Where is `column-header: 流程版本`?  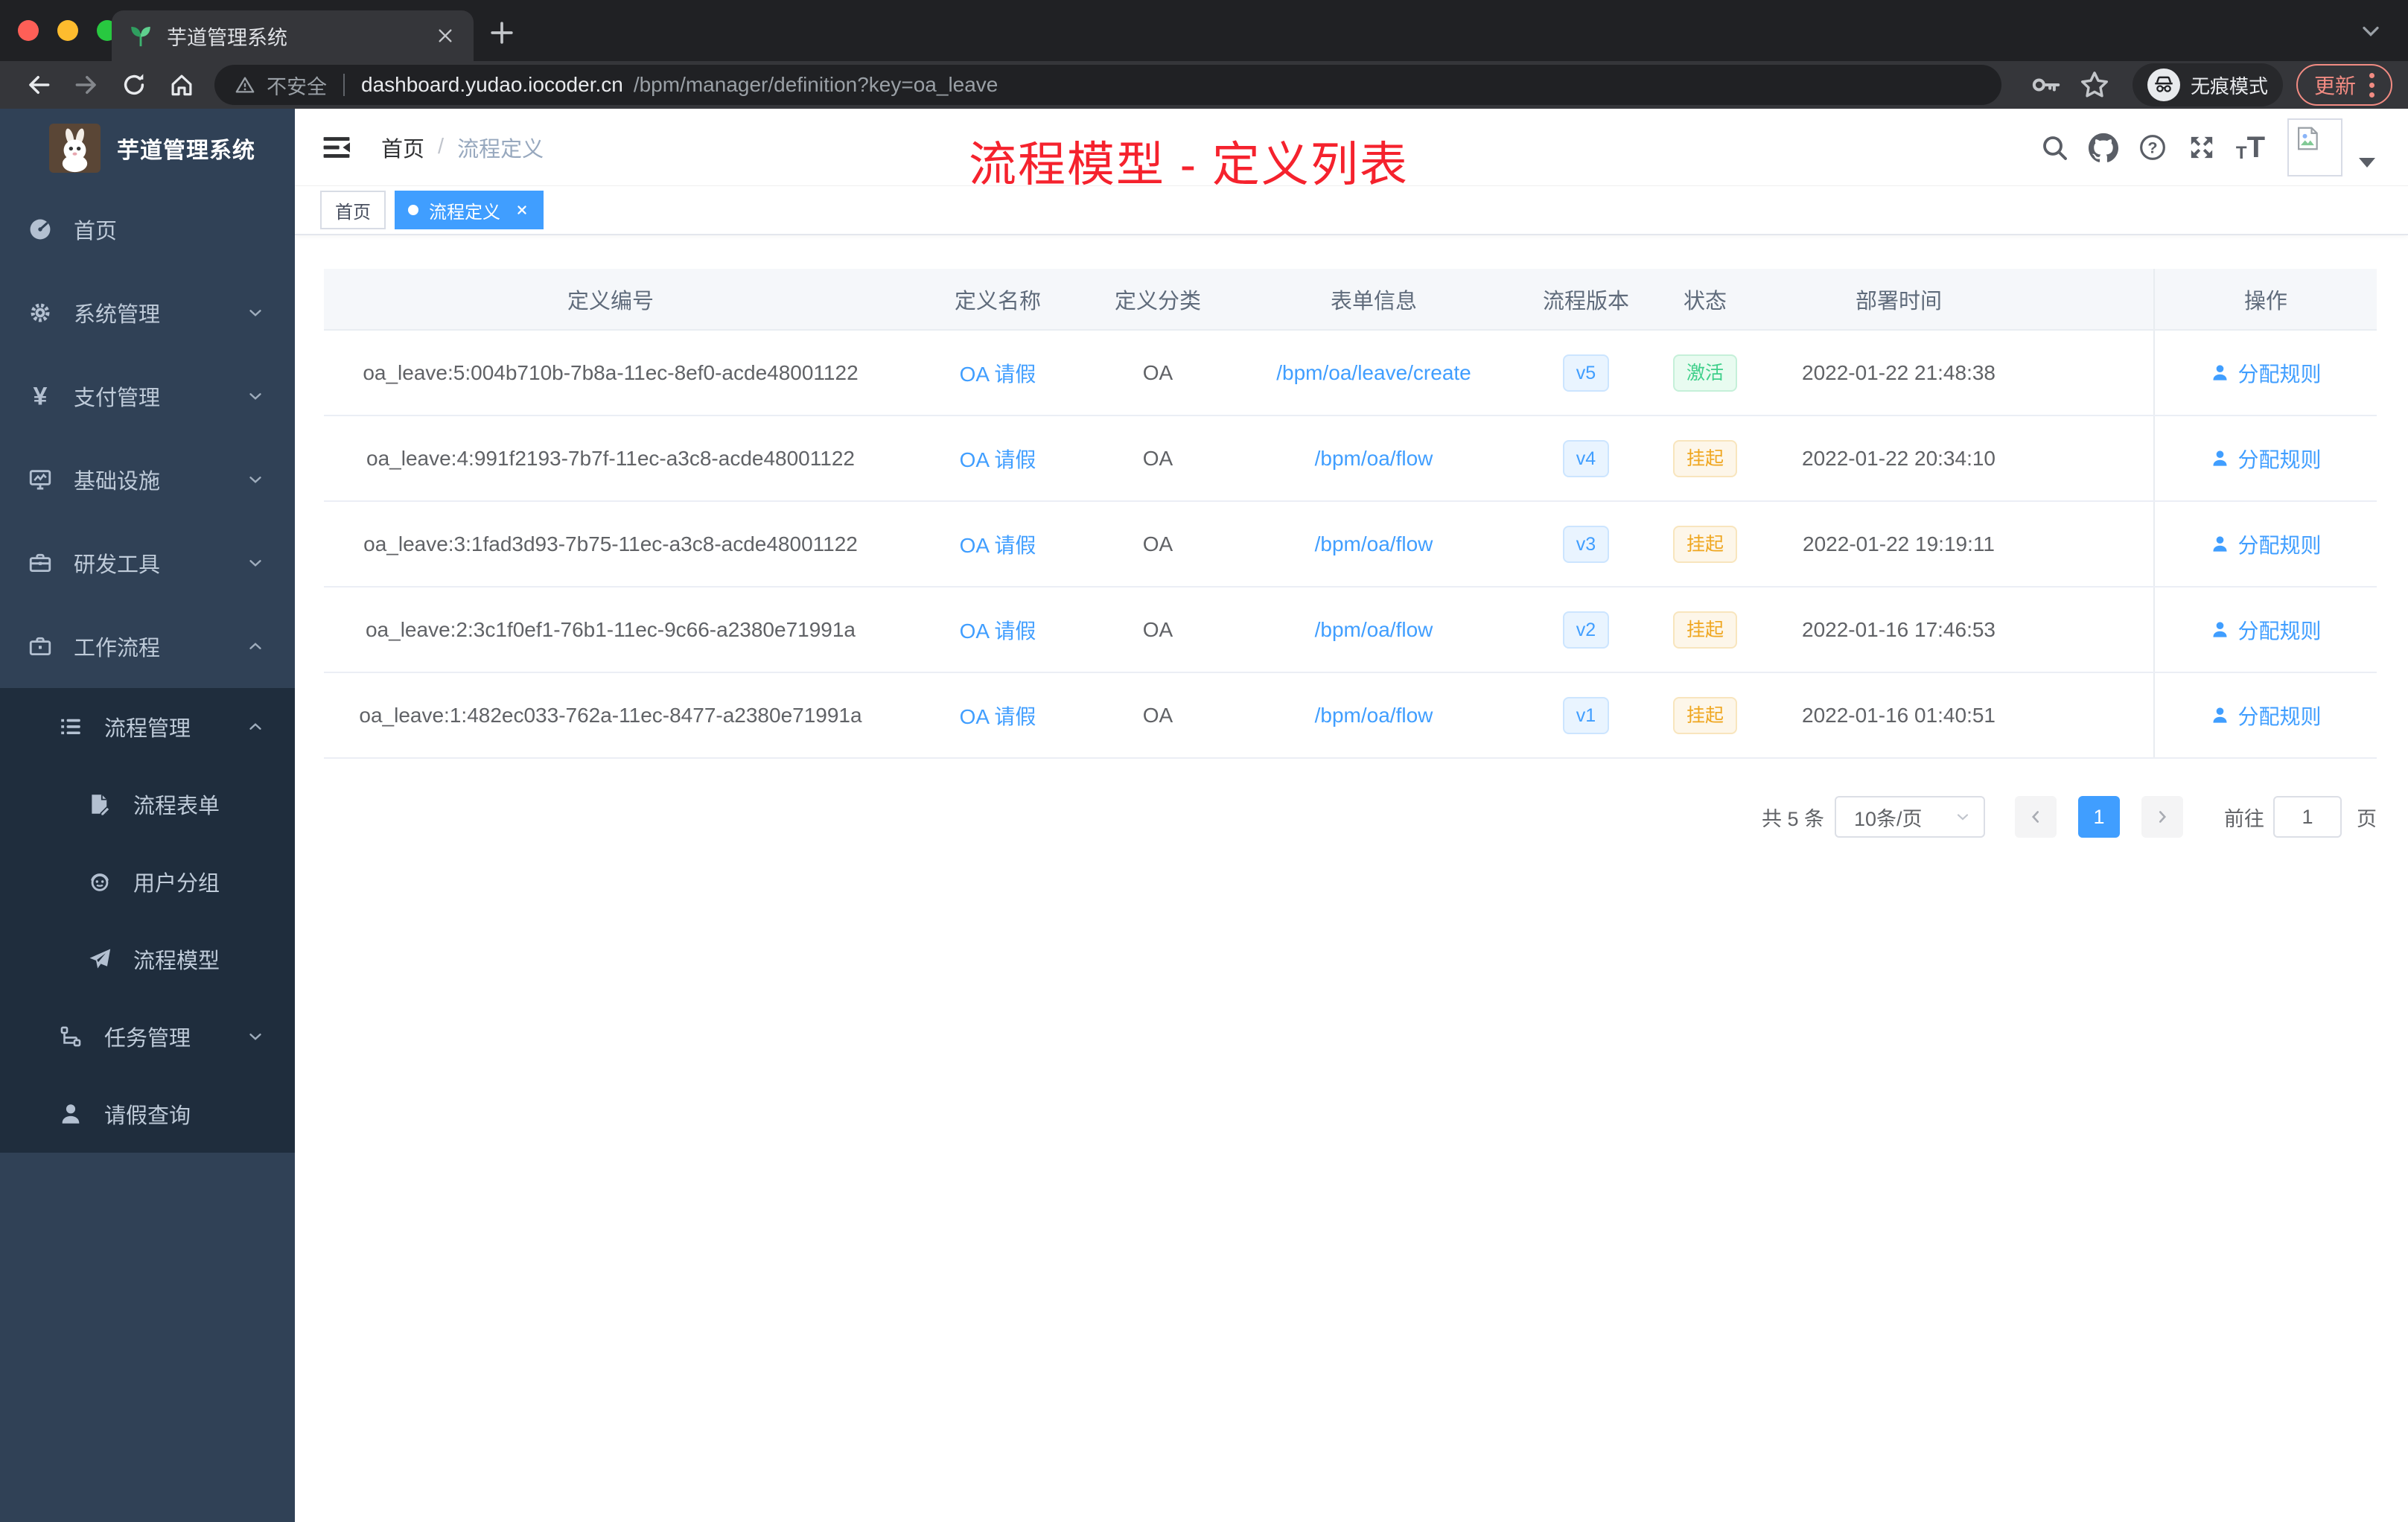 column-header: 流程版本 is located at coordinates (1585, 301).